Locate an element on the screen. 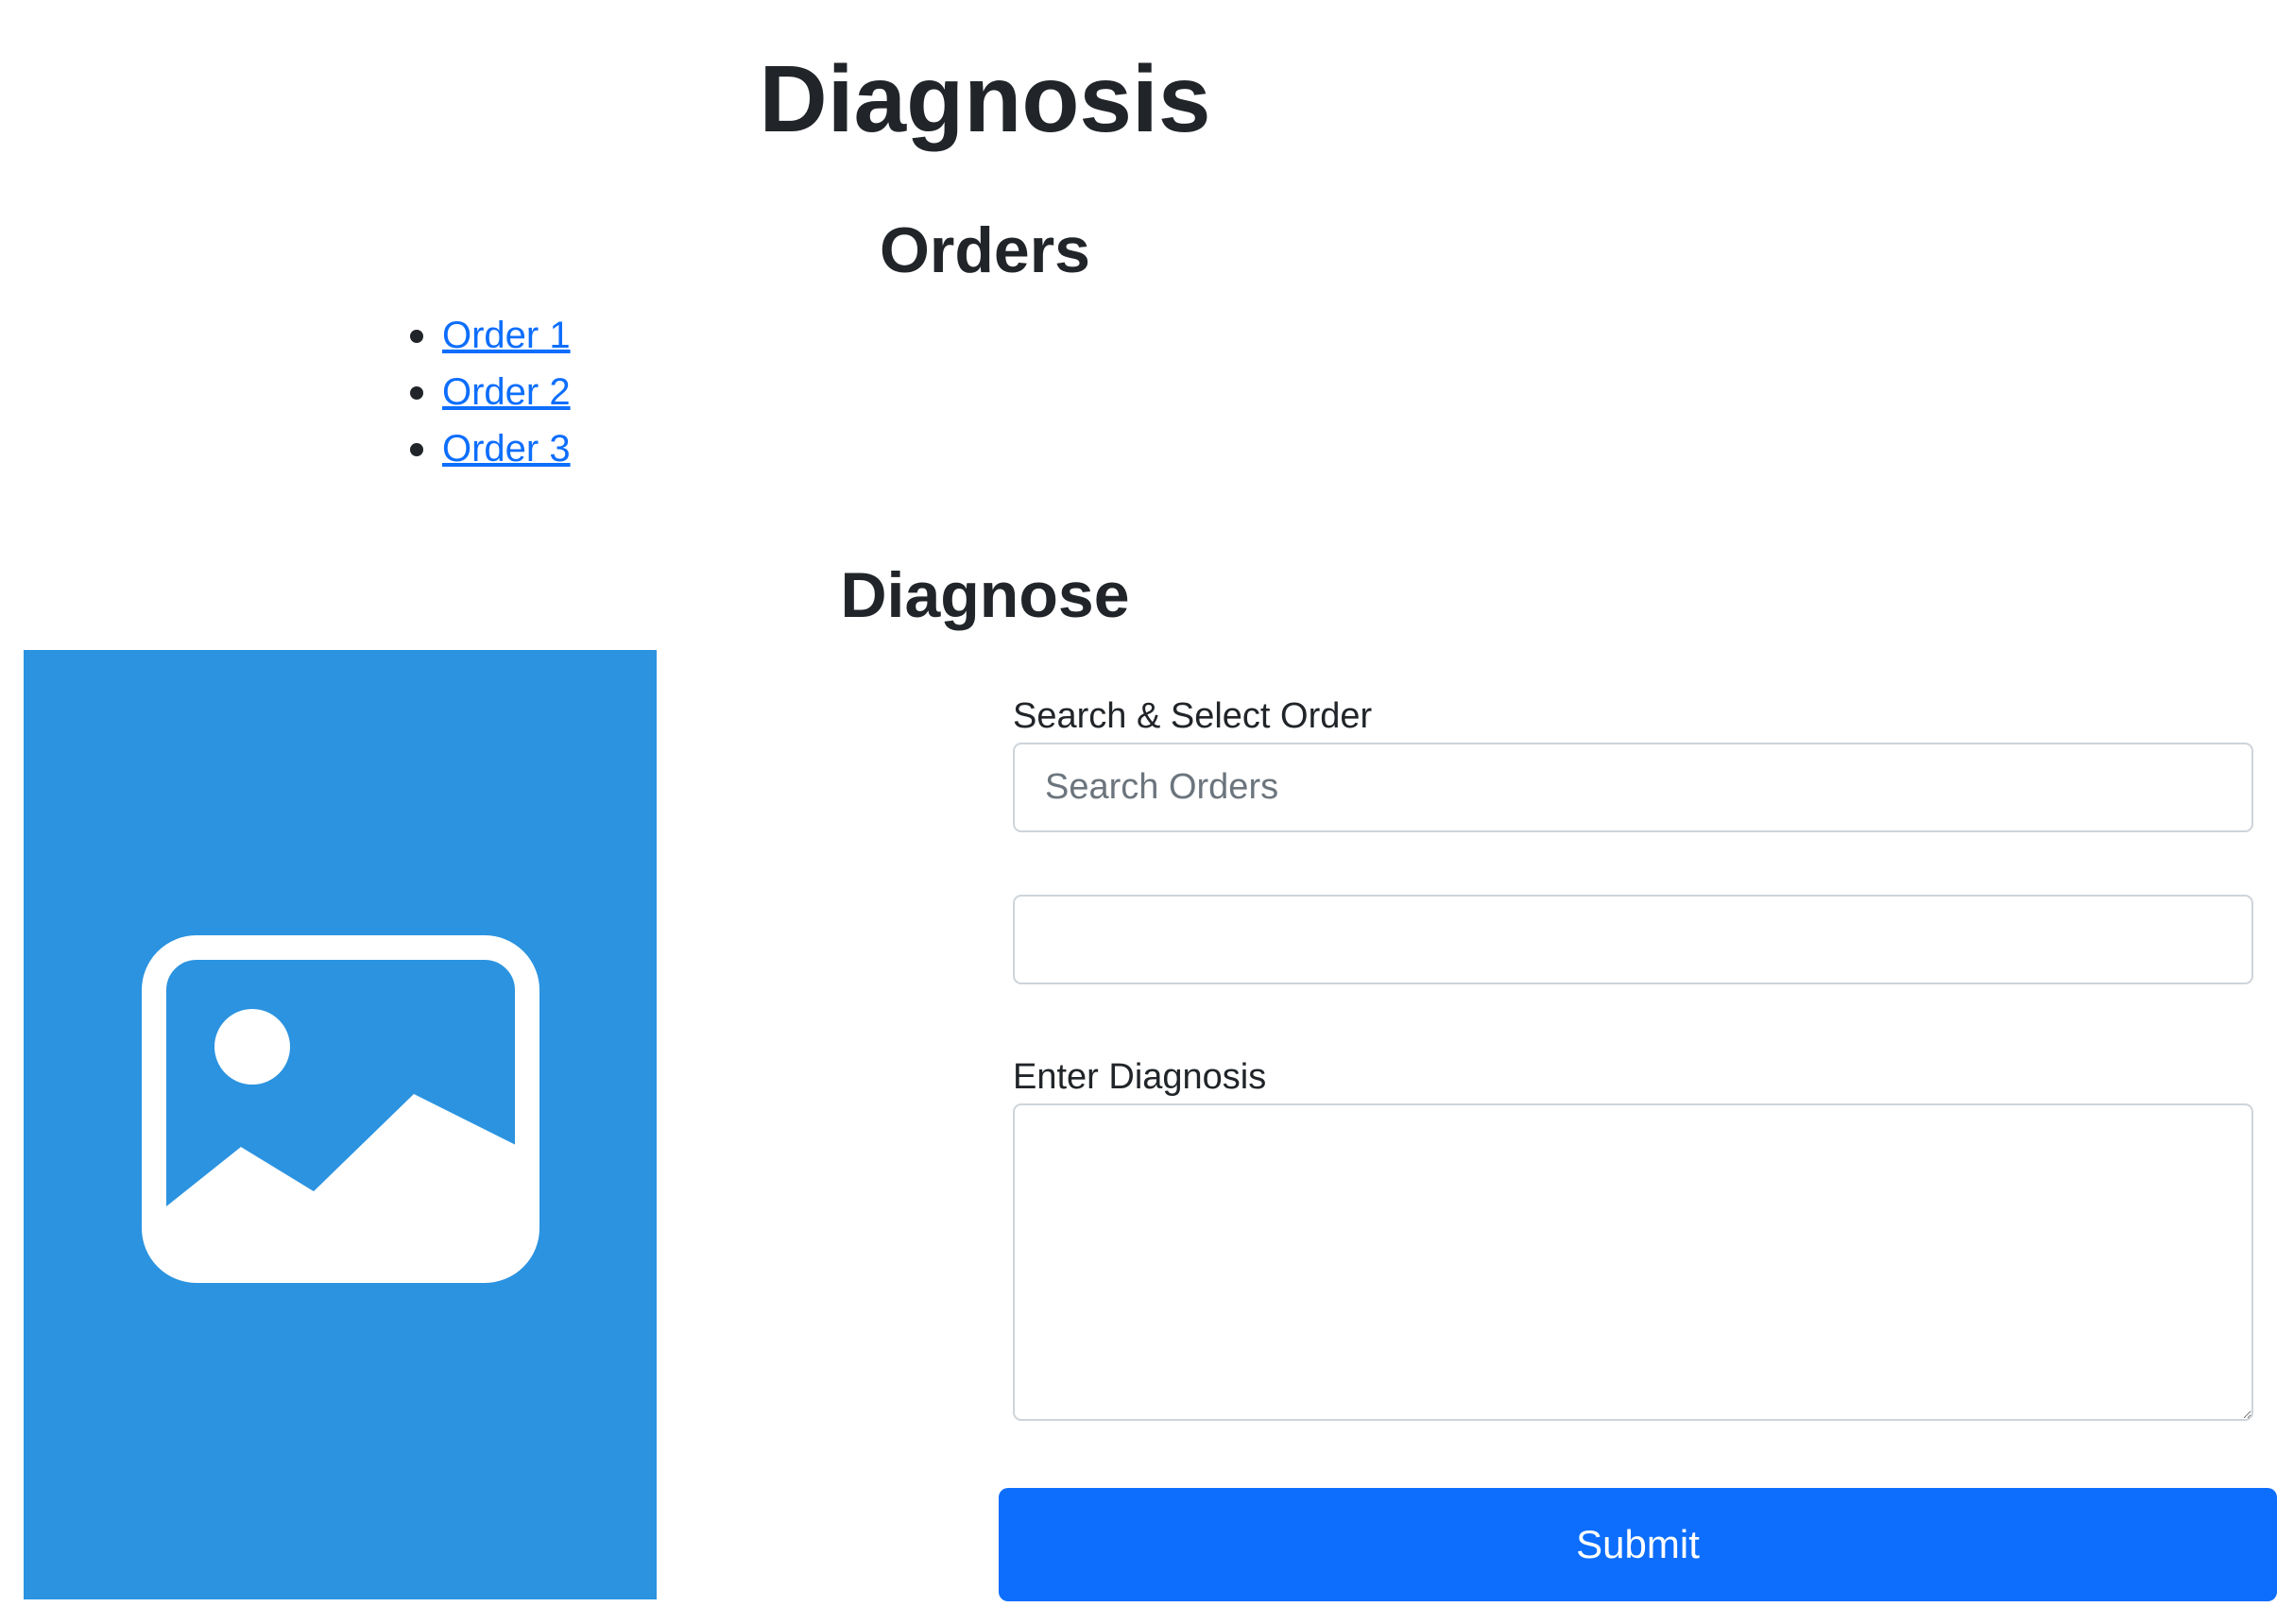 The image size is (2277, 1624). search-orders-input is located at coordinates (1633, 787).